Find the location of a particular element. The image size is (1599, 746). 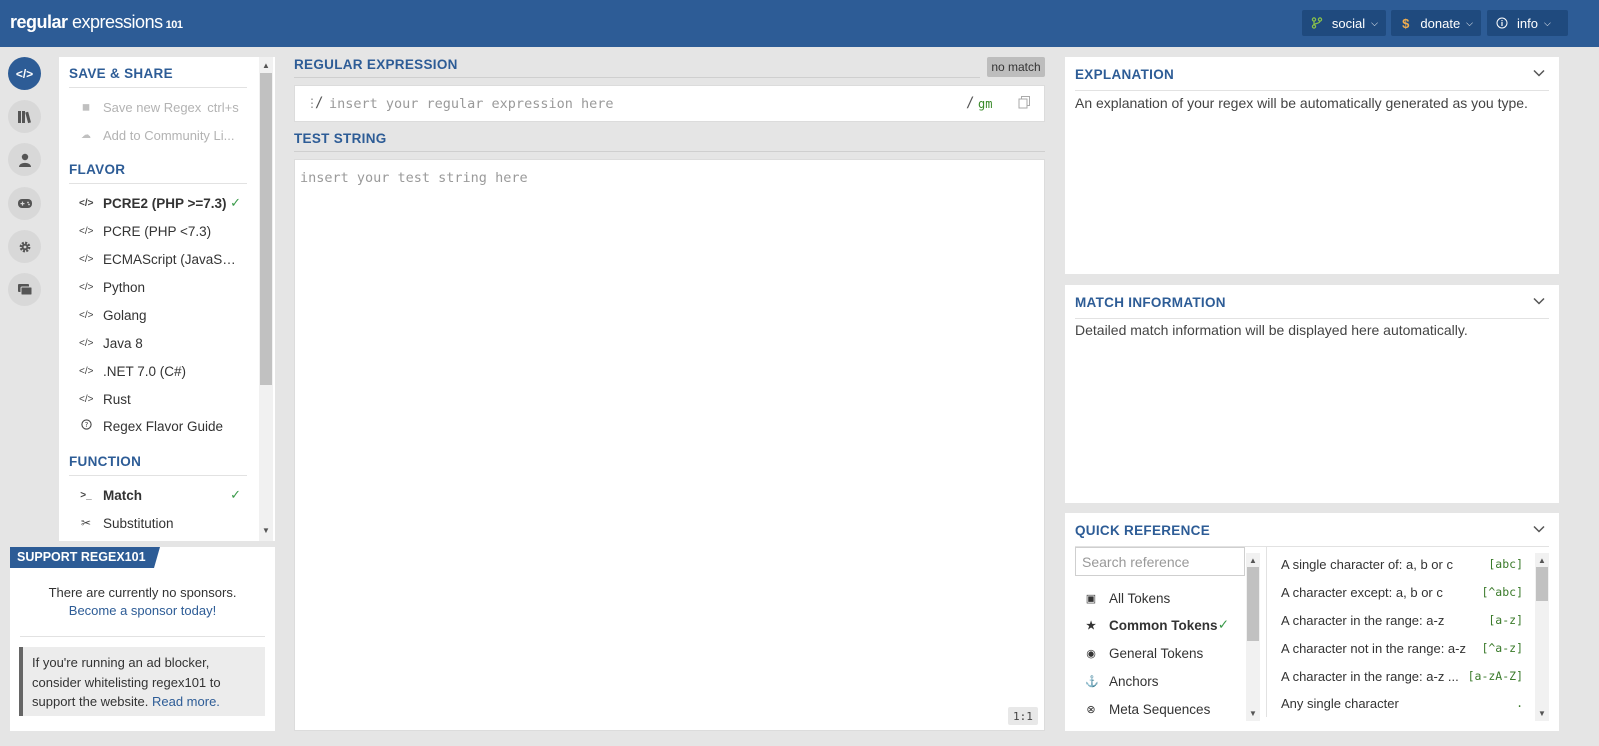

ref-category-general: ◉ General Tokens is located at coordinates (1165, 653).